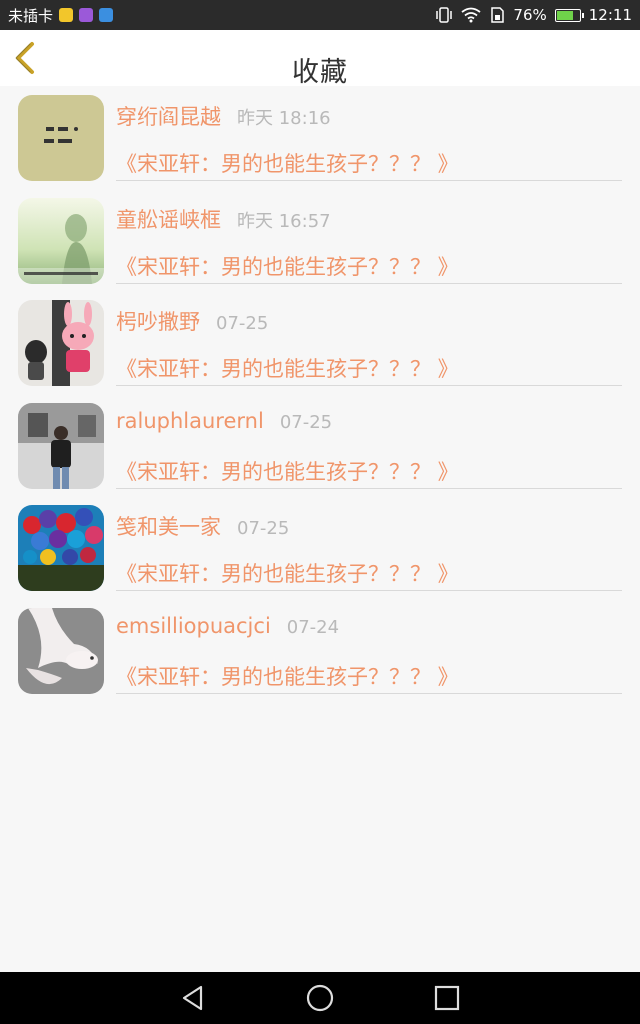 The height and width of the screenshot is (1024, 640). Describe the element at coordinates (223, 219) in the screenshot. I see `name-line: 童舩谣峡框 昨天 16:57` at that location.